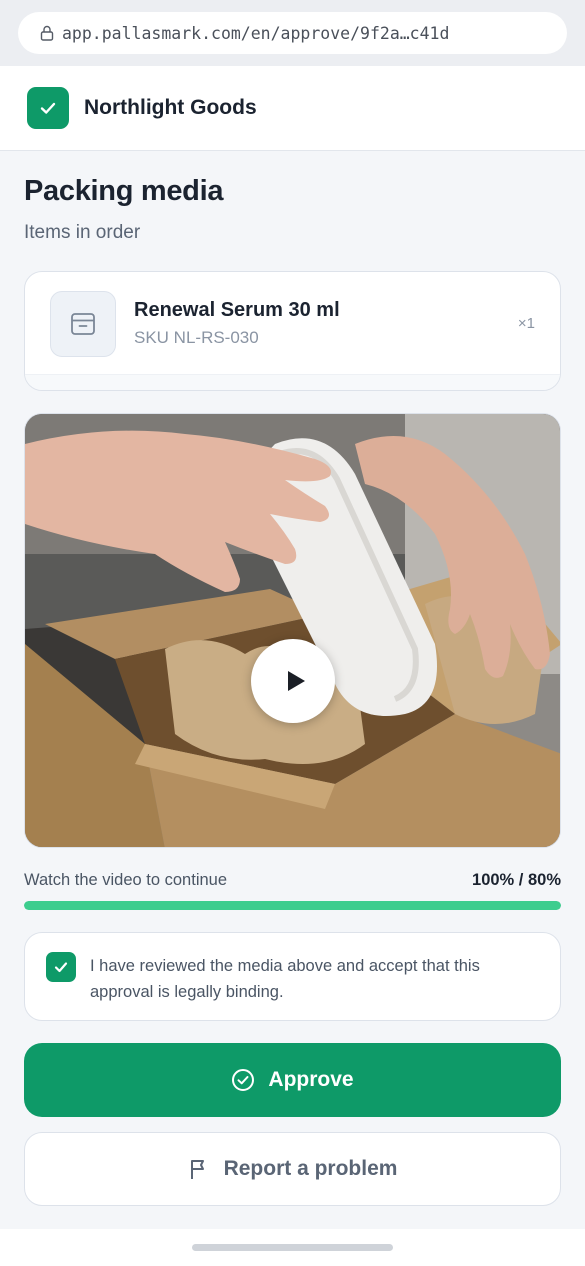 This screenshot has width=585, height=1266. I want to click on play-icon, so click(296, 681).